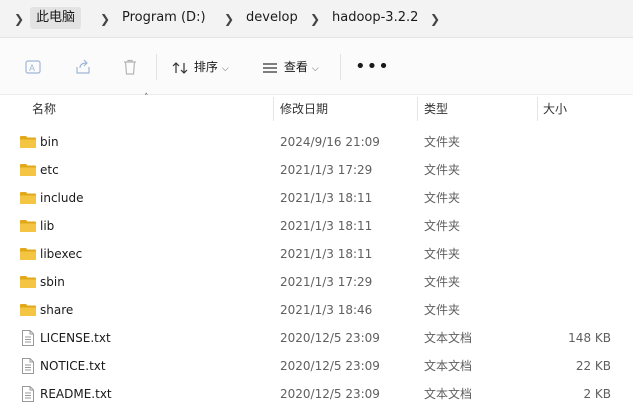 This screenshot has height=419, width=633. I want to click on view-icon, so click(270, 67).